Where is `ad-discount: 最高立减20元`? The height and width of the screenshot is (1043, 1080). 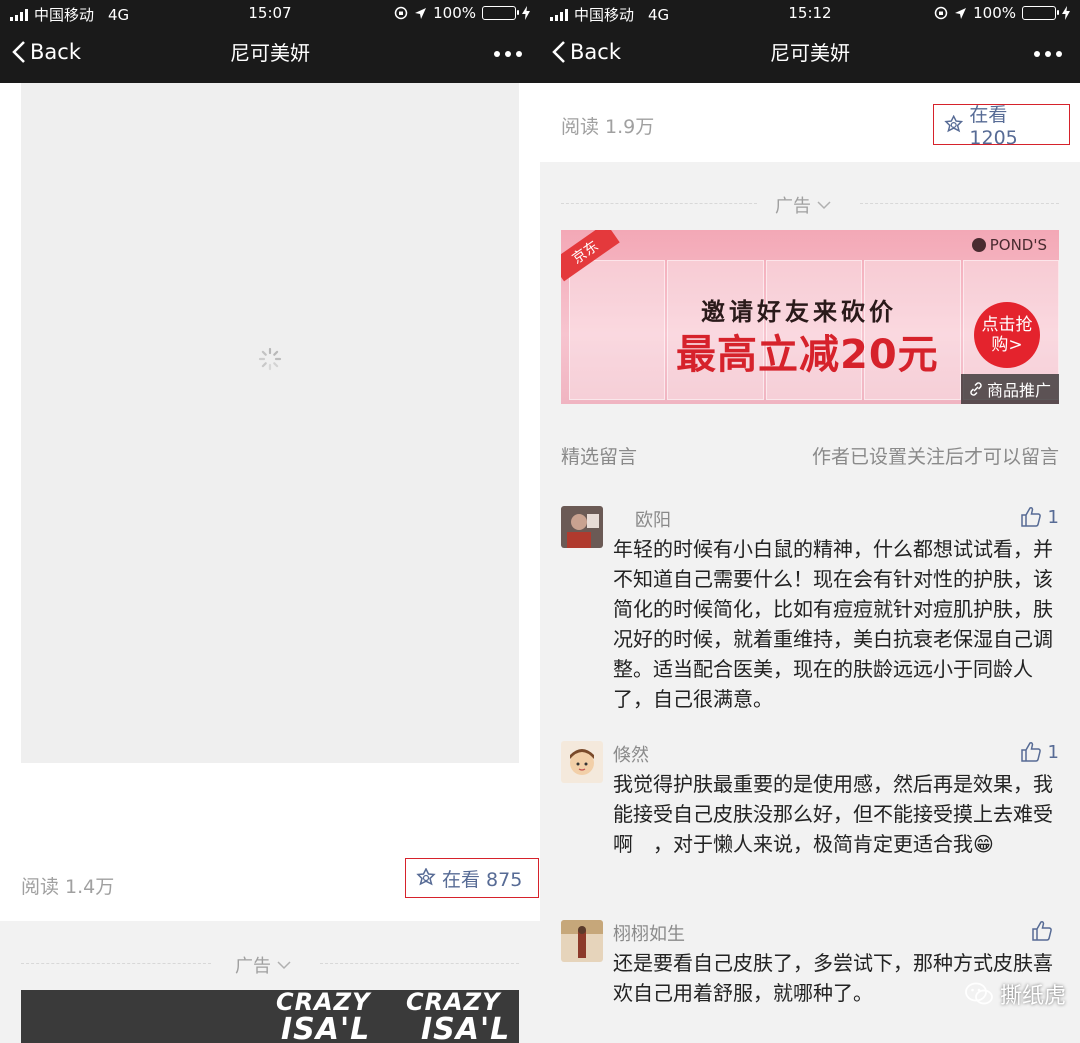
ad-discount: 最高立减20元 is located at coordinates (807, 355).